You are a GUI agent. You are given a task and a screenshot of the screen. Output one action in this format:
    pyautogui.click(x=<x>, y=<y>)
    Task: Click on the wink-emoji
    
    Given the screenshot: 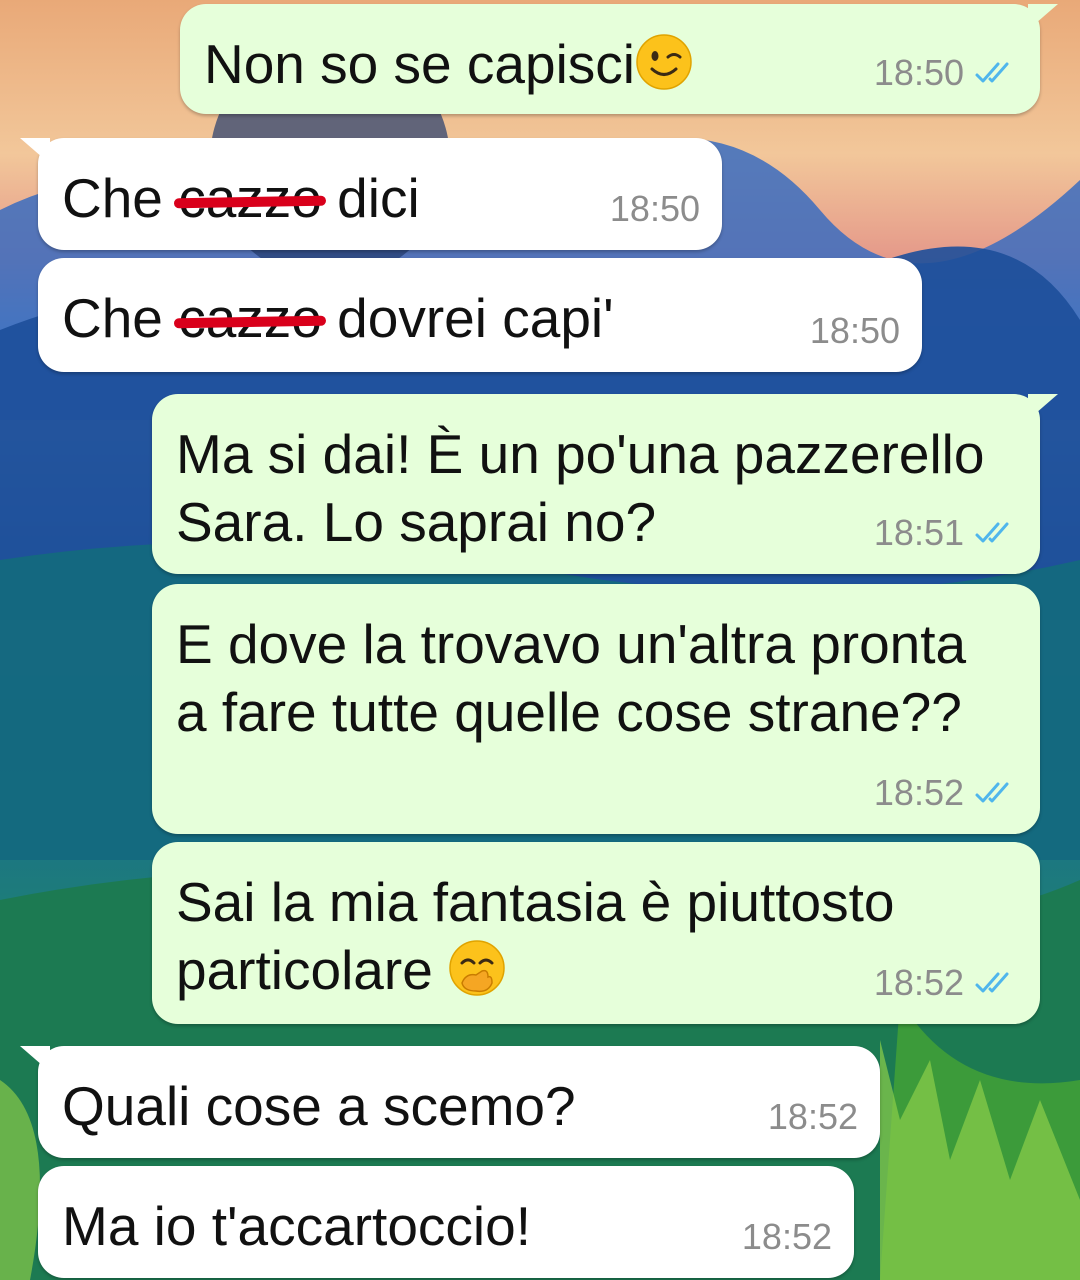 What is the action you would take?
    pyautogui.click(x=664, y=69)
    